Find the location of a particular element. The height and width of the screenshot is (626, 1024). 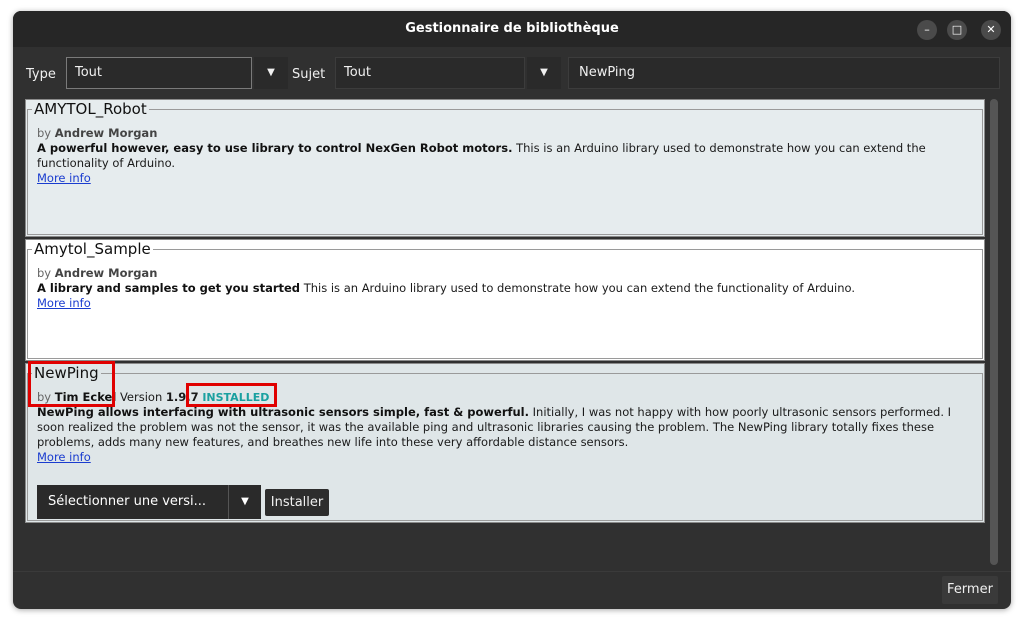

library-summary: A library and samples to get you started is located at coordinates (169, 288).